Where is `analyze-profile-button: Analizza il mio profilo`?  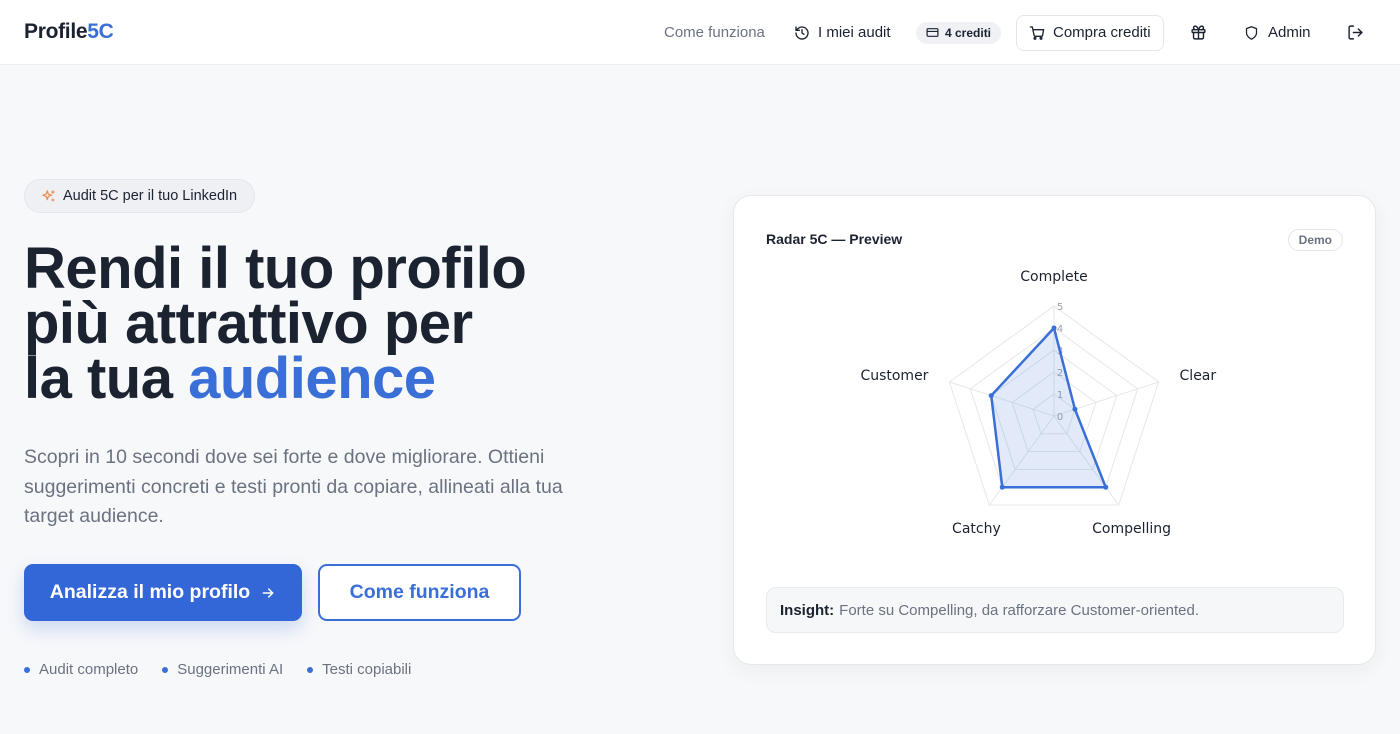
analyze-profile-button: Analizza il mio profilo is located at coordinates (163, 592).